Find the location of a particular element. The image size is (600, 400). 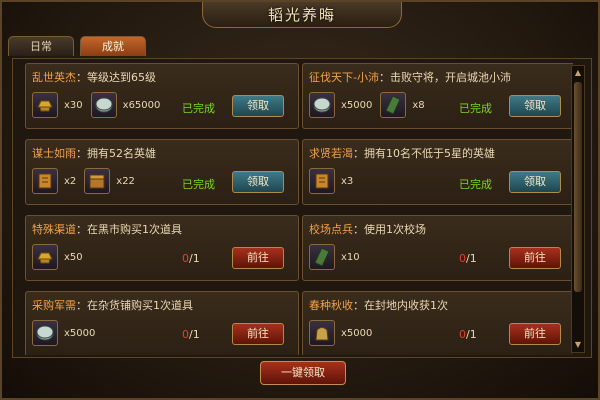

achievement-desc: ：拥有10名不低于5星的英雄 is located at coordinates (424, 153).